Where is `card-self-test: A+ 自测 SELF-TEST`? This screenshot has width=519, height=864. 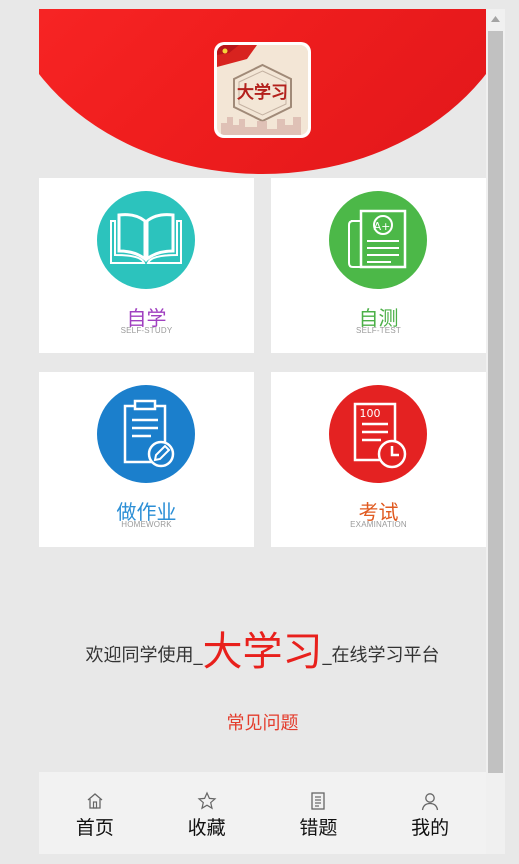 card-self-test: A+ 自测 SELF-TEST is located at coordinates (378, 265).